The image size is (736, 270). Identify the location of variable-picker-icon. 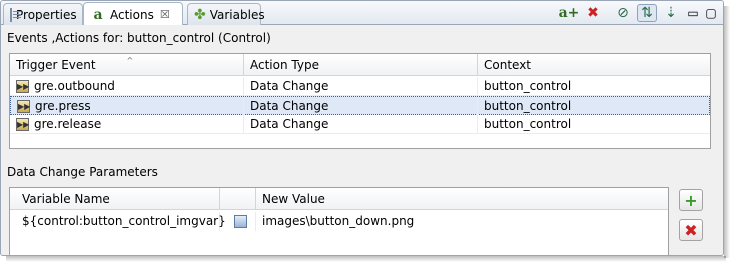
(240, 221).